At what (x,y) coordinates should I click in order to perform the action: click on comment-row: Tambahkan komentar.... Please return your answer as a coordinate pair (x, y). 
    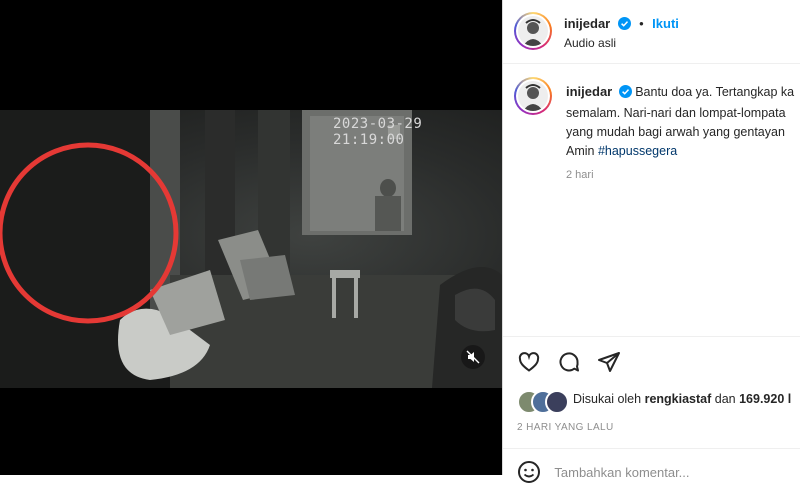
    Looking at the image, I should click on (603, 473).